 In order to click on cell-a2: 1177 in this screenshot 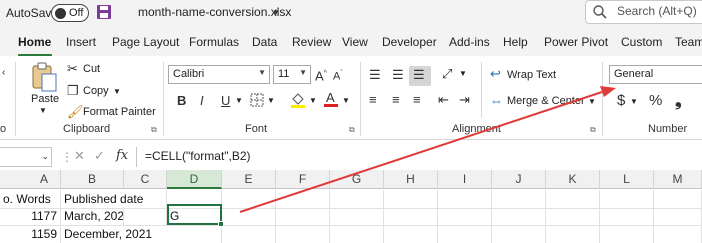, I will do `click(30, 216)`.